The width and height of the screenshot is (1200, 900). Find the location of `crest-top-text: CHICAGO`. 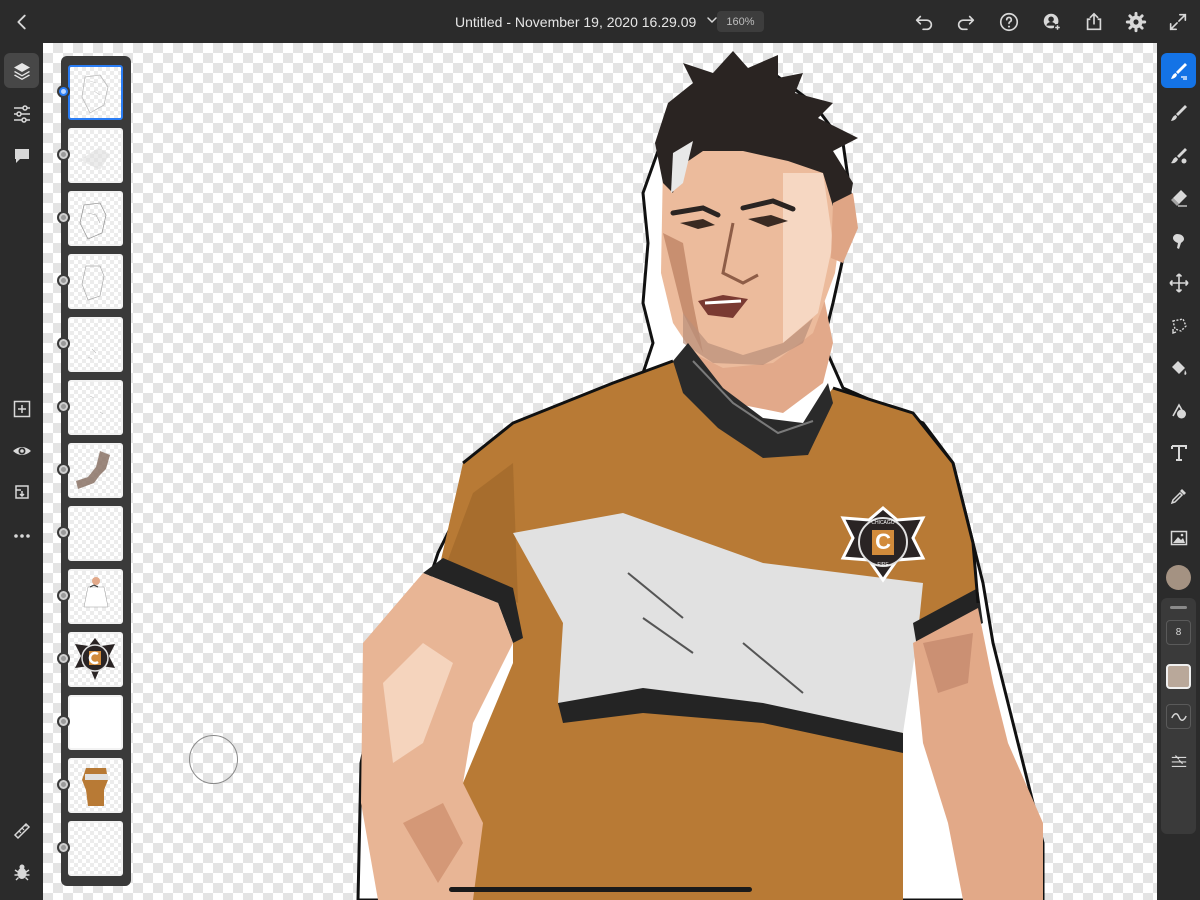

crest-top-text: CHICAGO is located at coordinates (882, 523).